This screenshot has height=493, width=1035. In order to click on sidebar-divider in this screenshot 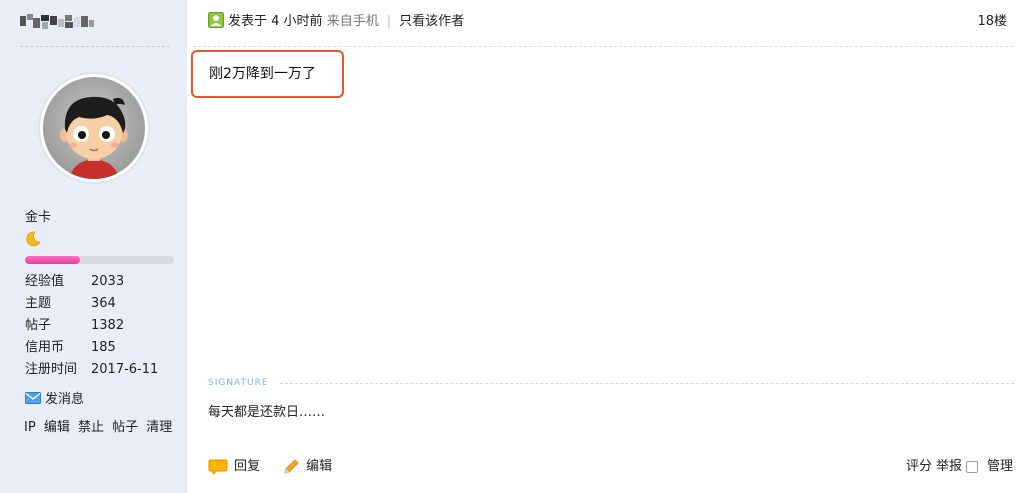, I will do `click(95, 46)`.